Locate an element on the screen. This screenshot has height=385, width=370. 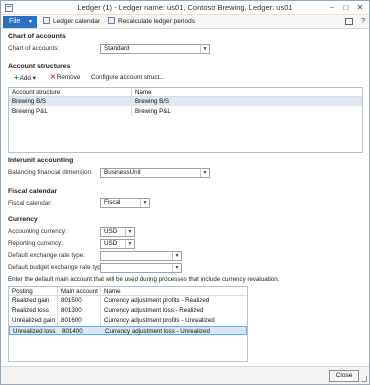
accounting-currency-value: USD is located at coordinates (111, 231).